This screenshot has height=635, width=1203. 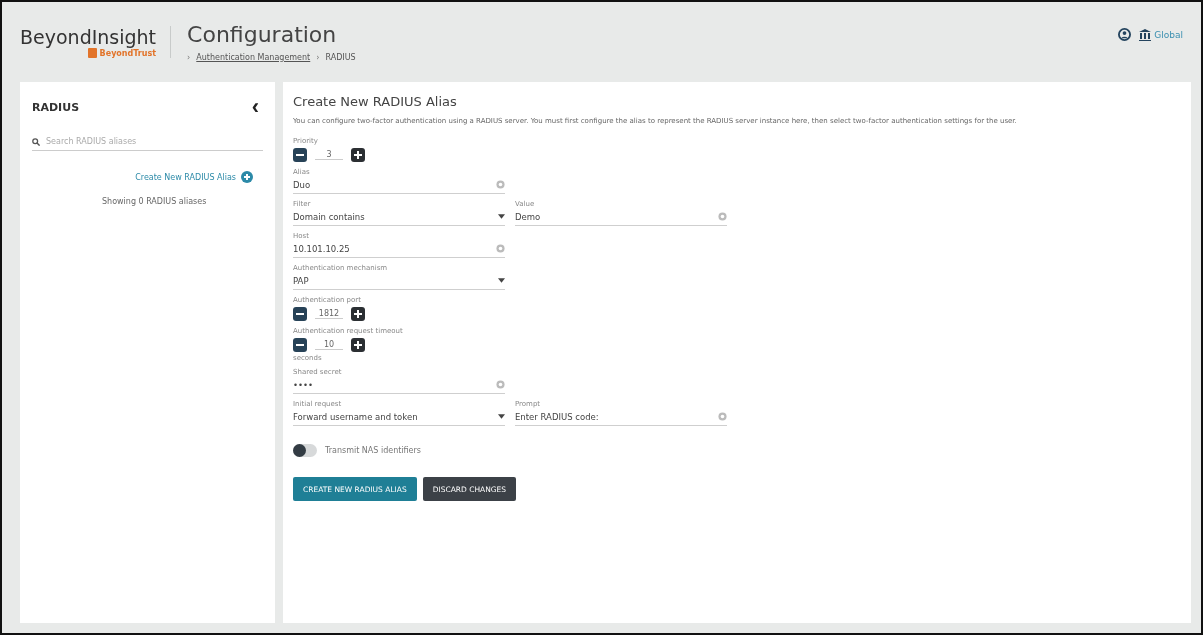 I want to click on search-icon, so click(x=36, y=141).